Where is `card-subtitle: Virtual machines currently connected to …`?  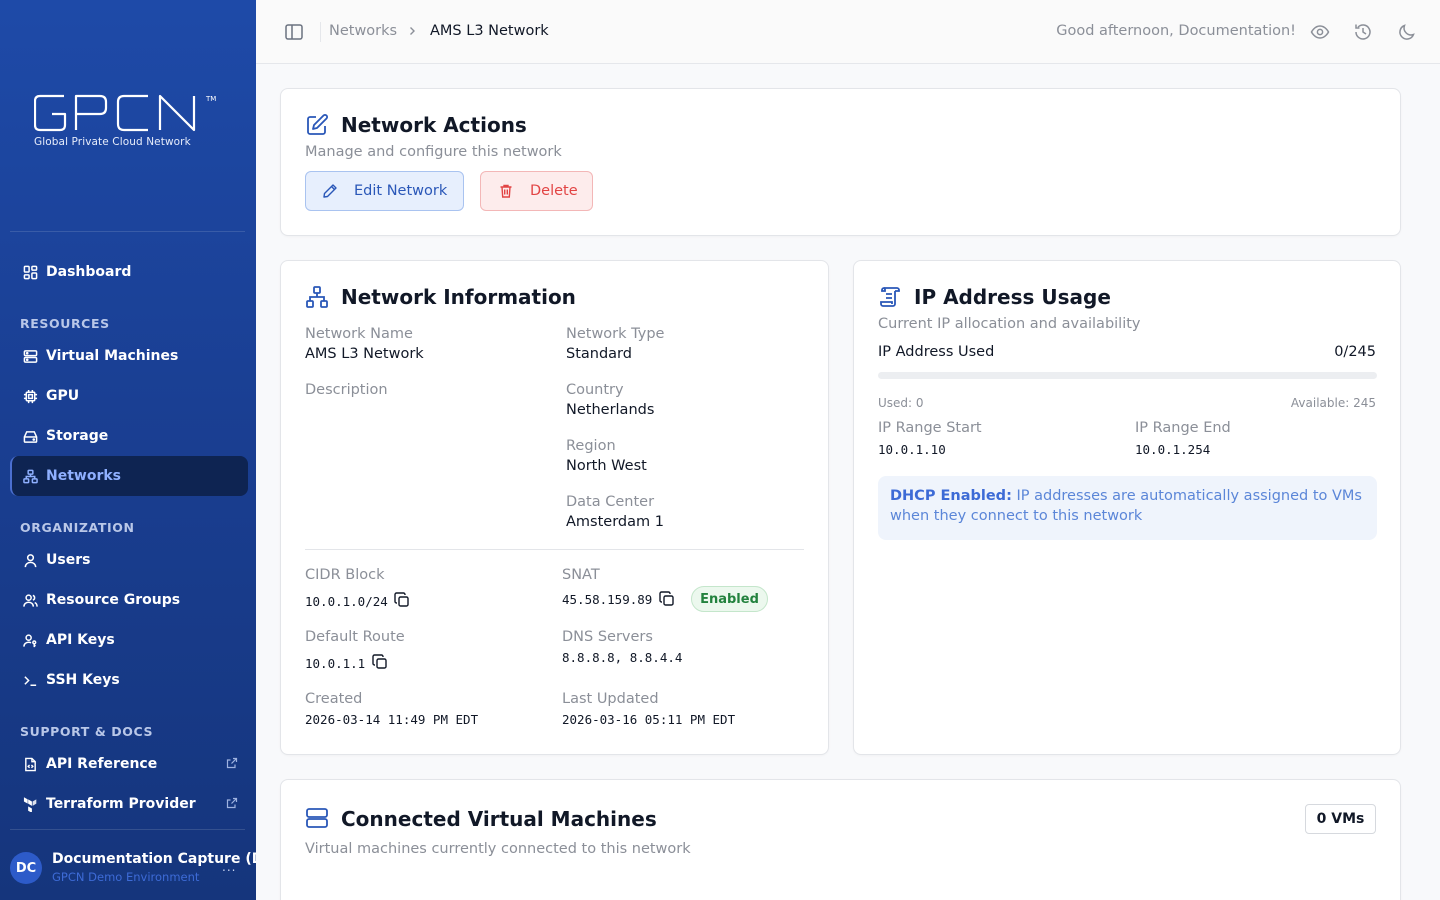 card-subtitle: Virtual machines currently connected to … is located at coordinates (498, 849).